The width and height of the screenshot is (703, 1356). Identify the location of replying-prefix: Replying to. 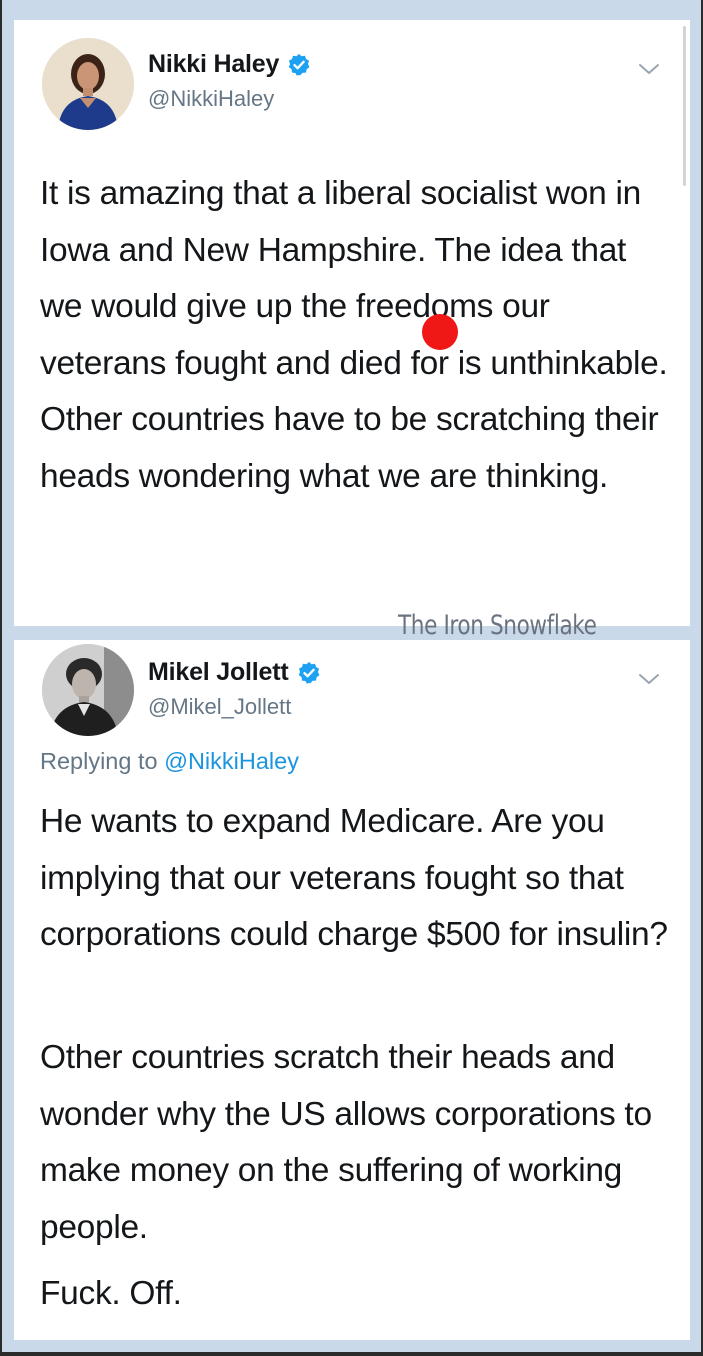
(102, 761).